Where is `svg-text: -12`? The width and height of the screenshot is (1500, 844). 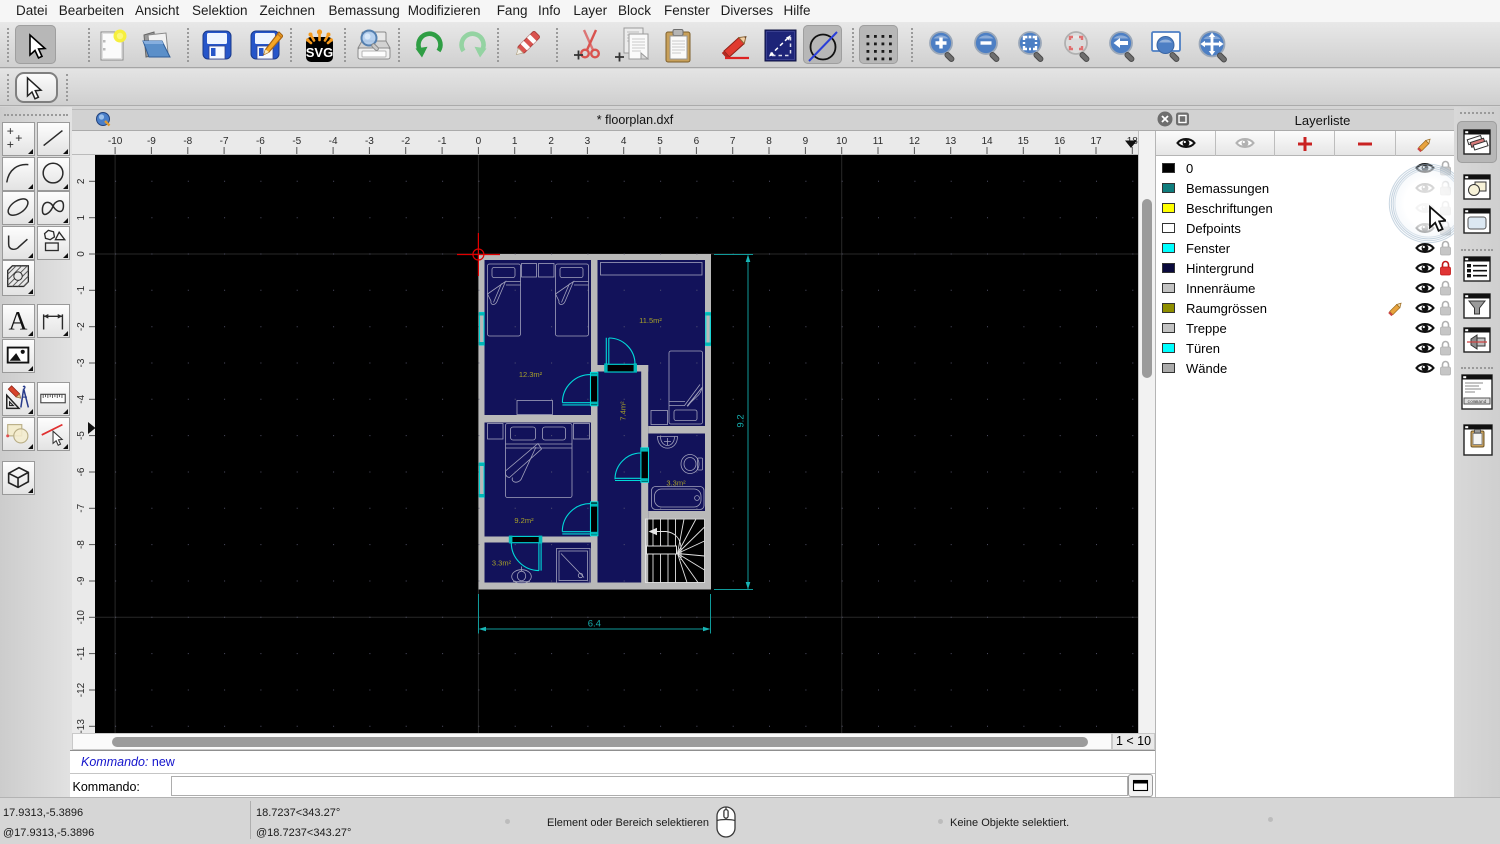
svg-text: -12 is located at coordinates (81, 689).